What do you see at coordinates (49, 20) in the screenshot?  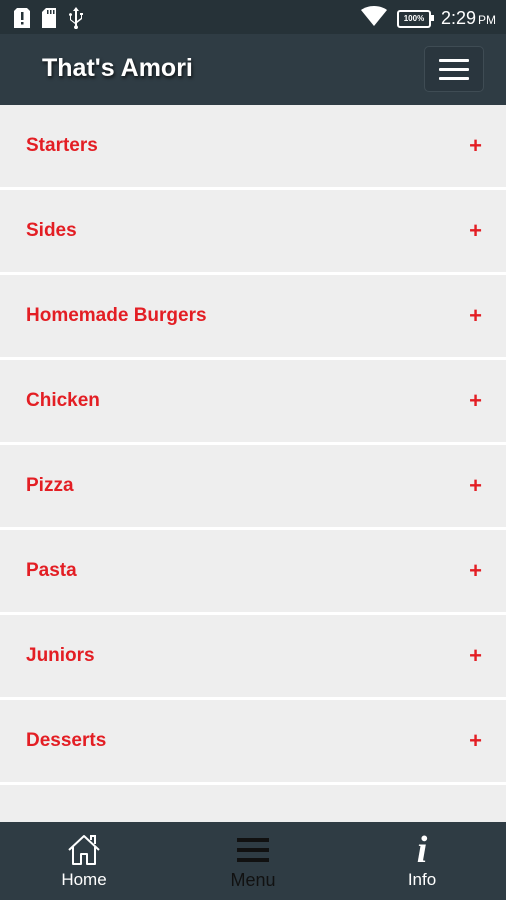 I see `sd-card-icon` at bounding box center [49, 20].